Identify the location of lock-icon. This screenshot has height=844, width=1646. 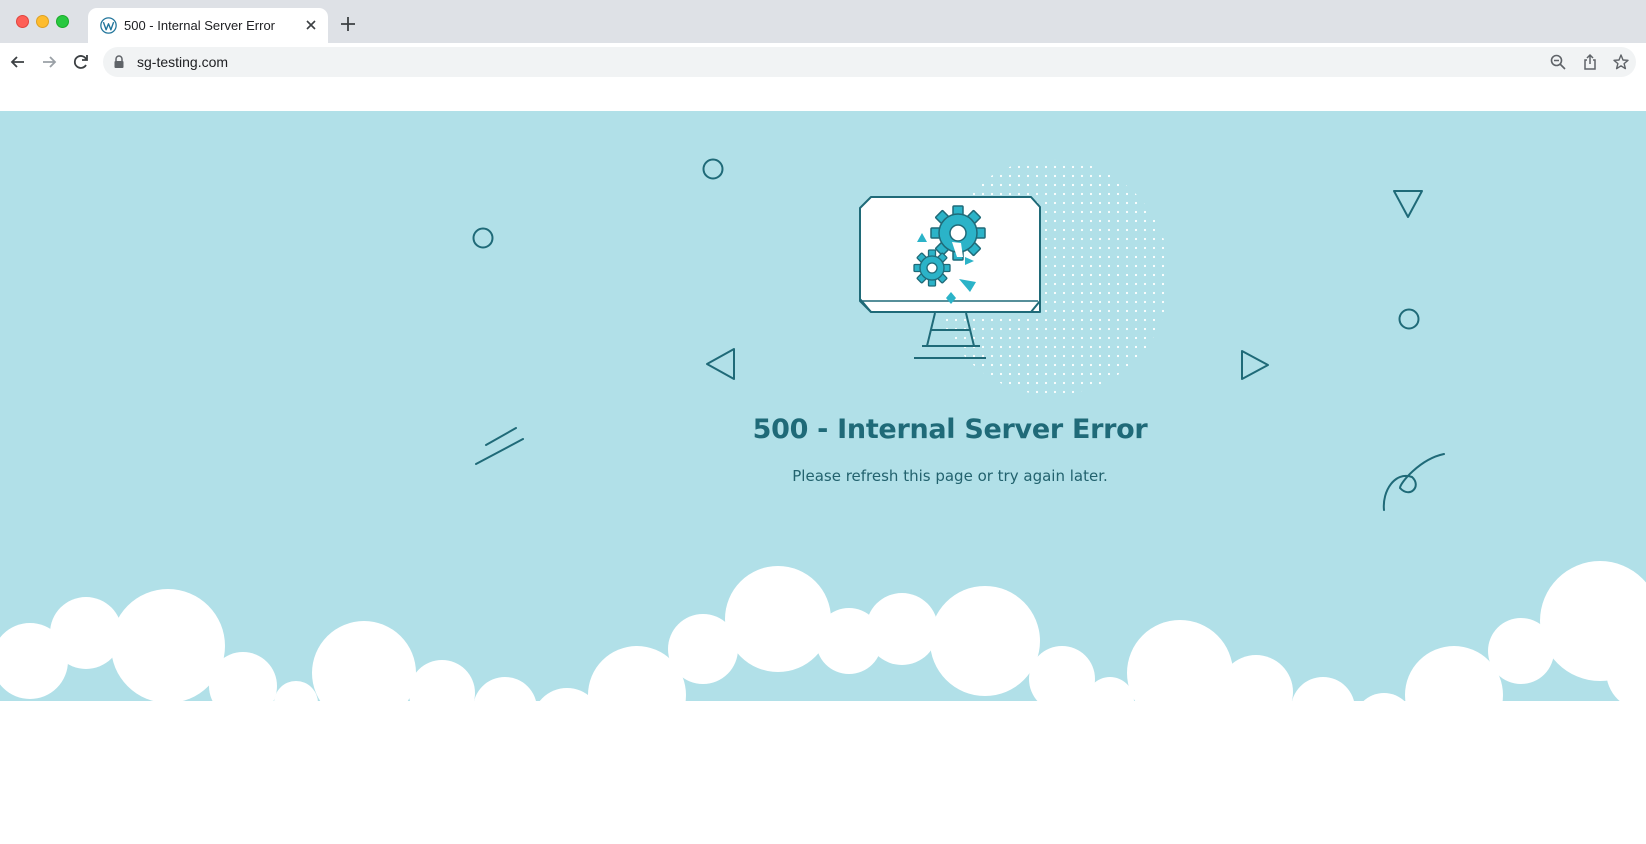
(119, 62).